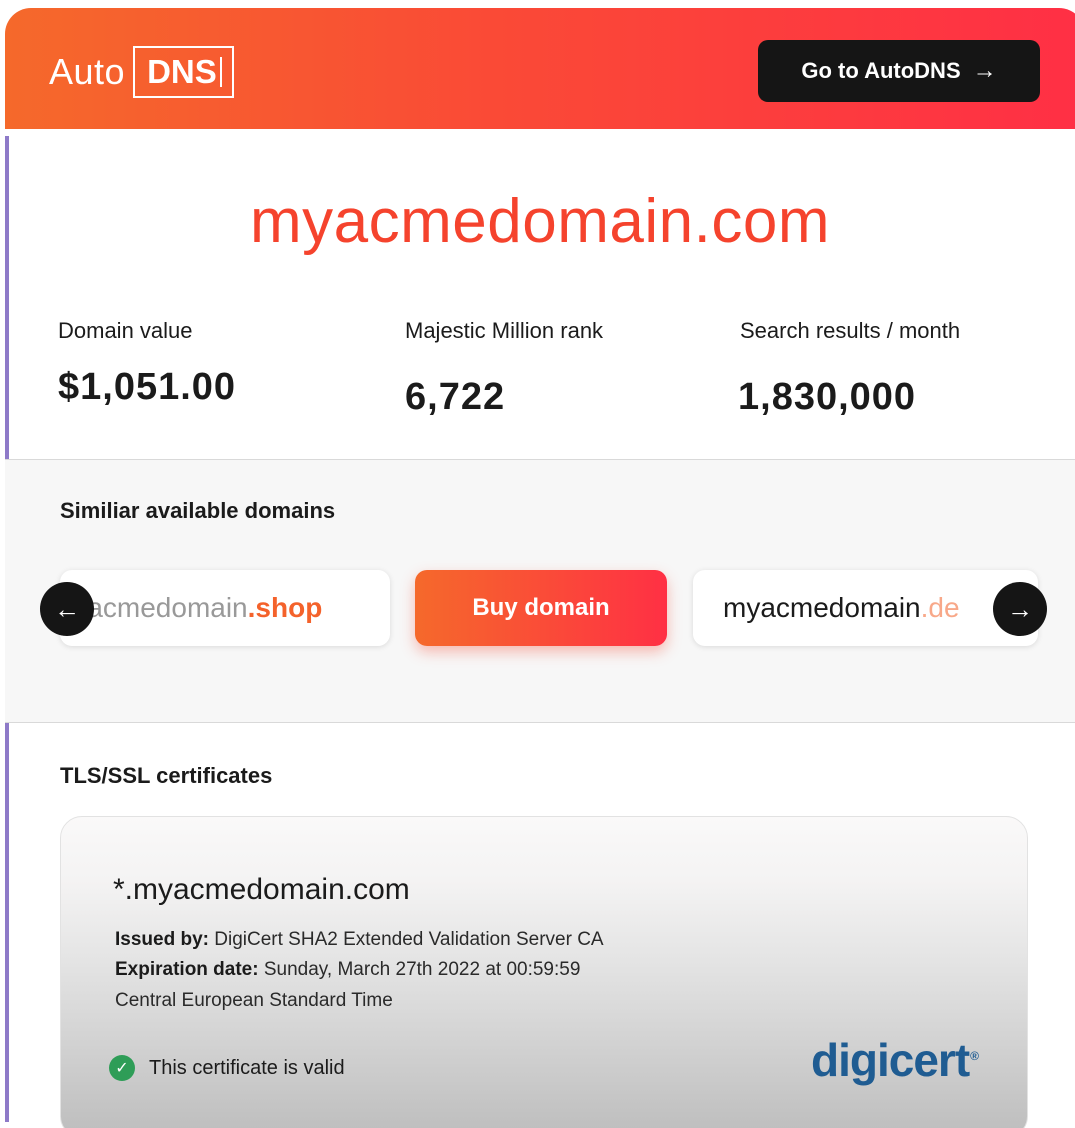 This screenshot has height=1128, width=1075. Describe the element at coordinates (285, 607) in the screenshot. I see `suggested-domain-tld: .shop` at that location.